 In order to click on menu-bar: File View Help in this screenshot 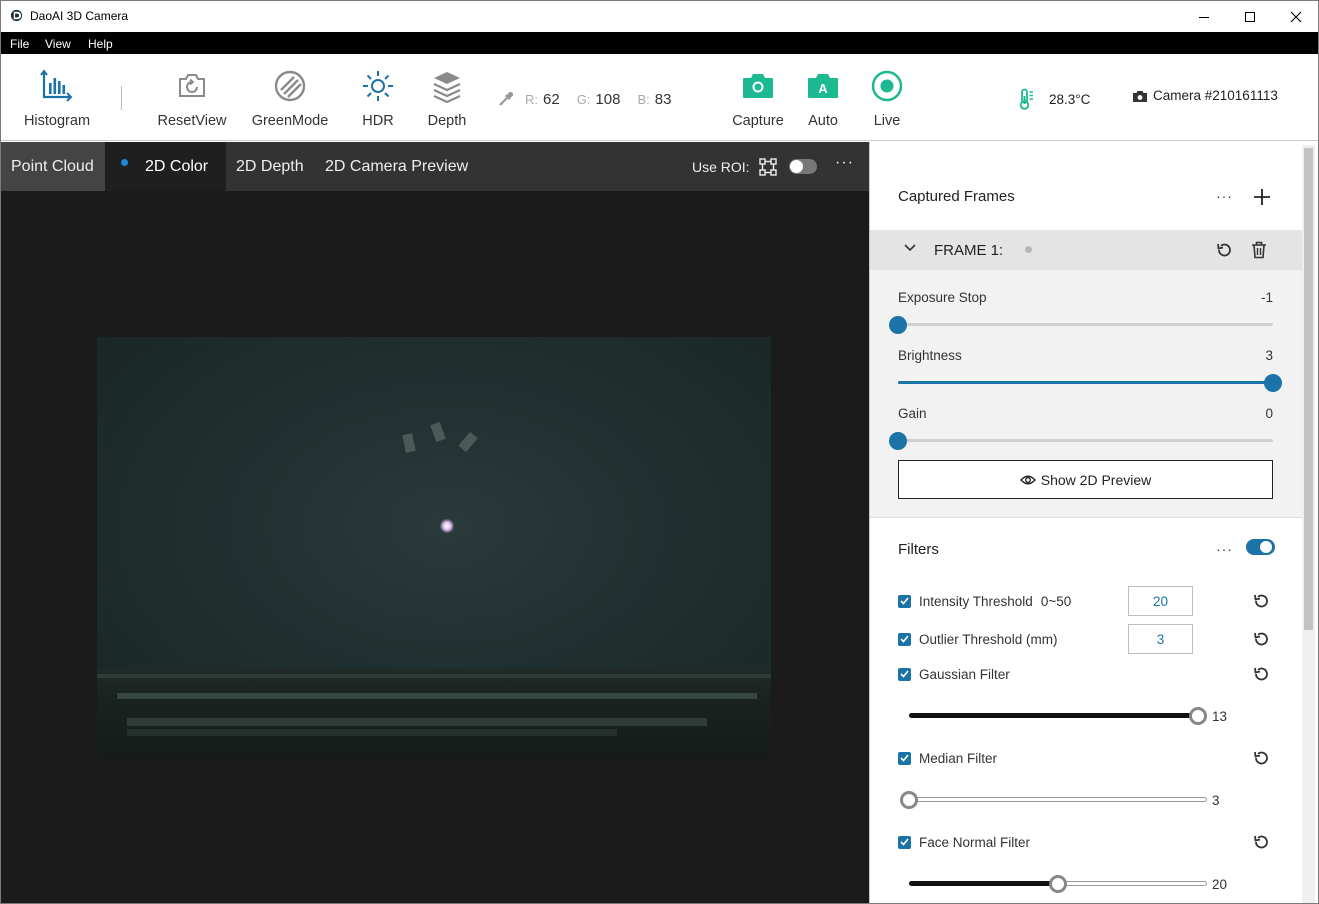, I will do `click(659, 43)`.